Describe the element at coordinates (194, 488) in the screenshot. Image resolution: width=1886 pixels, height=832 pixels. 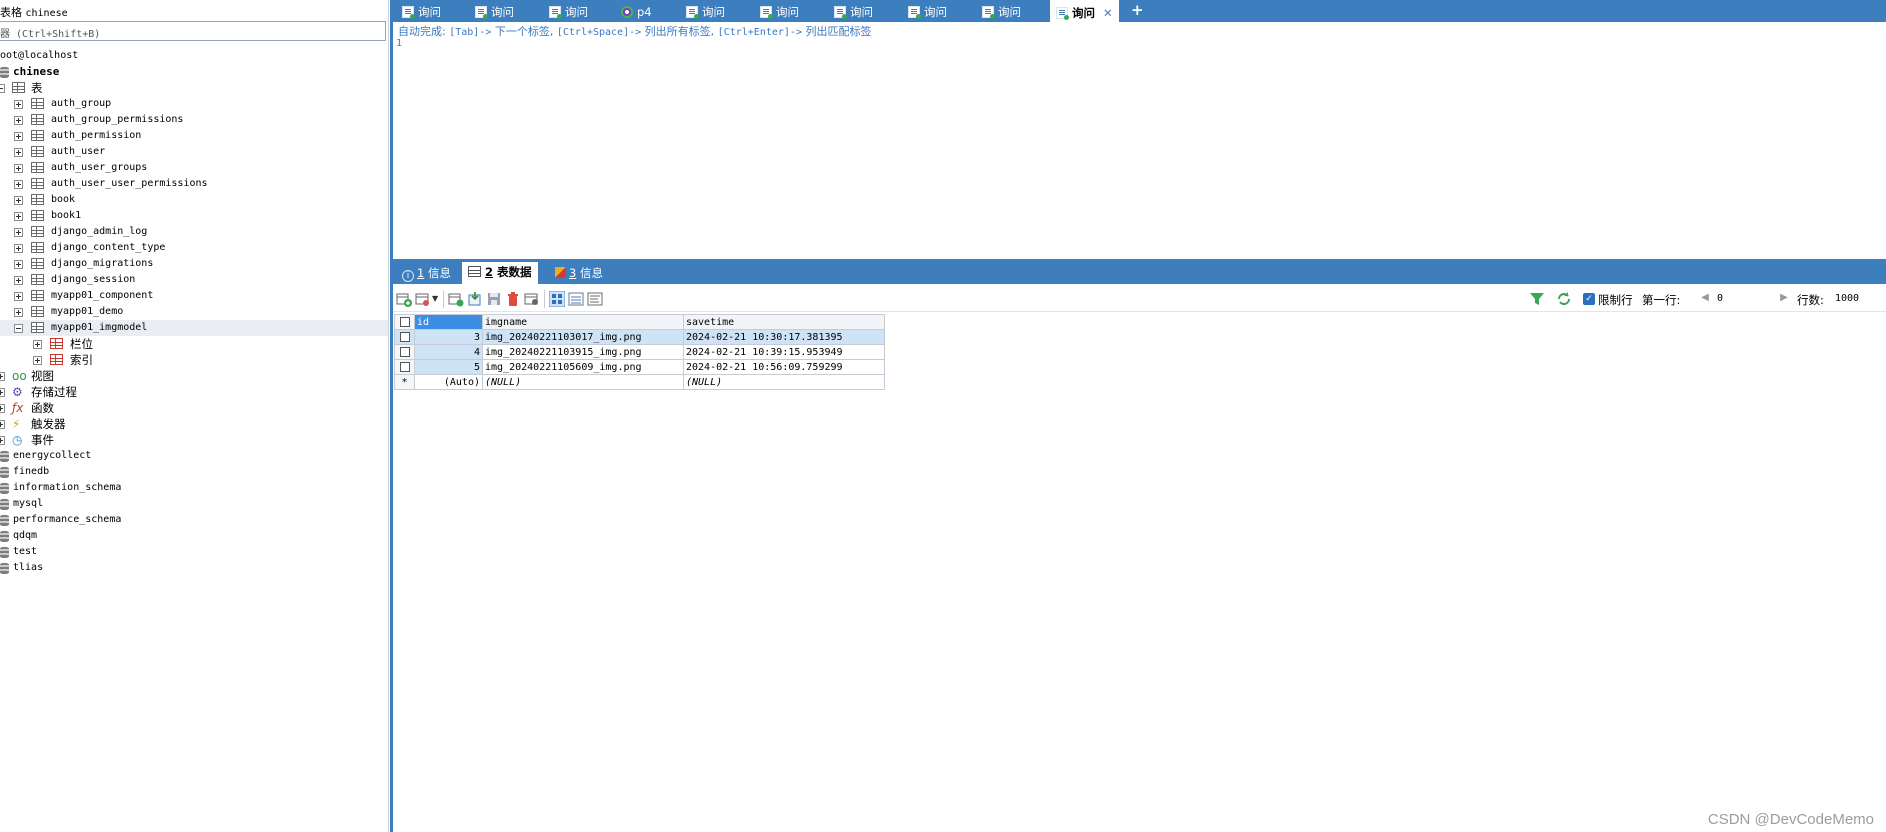
I see `tree-db-information-schema: information_schema` at that location.